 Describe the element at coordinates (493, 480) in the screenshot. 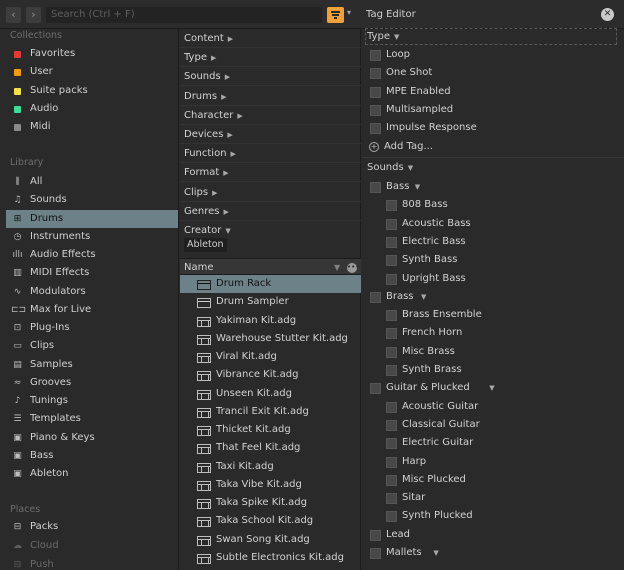

I see `tag-misc-plucked: Misc Plucked` at that location.